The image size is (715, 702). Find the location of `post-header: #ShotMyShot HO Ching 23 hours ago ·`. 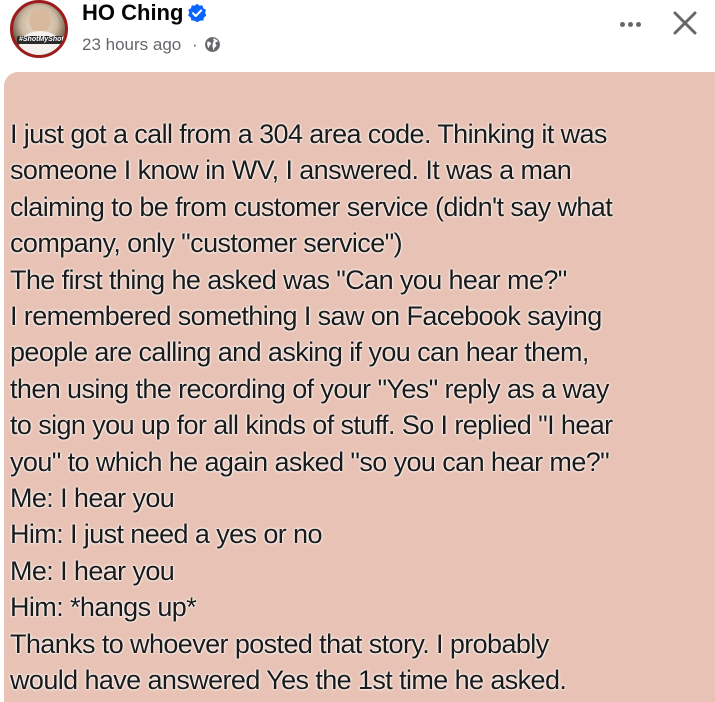

post-header: #ShotMyShot HO Ching 23 hours ago · is located at coordinates (357, 36).